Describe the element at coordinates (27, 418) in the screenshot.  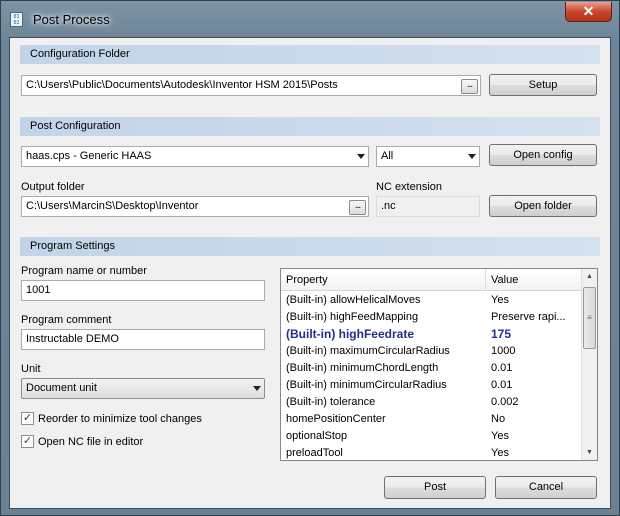
I see `reorder-checkbox: ✓` at that location.